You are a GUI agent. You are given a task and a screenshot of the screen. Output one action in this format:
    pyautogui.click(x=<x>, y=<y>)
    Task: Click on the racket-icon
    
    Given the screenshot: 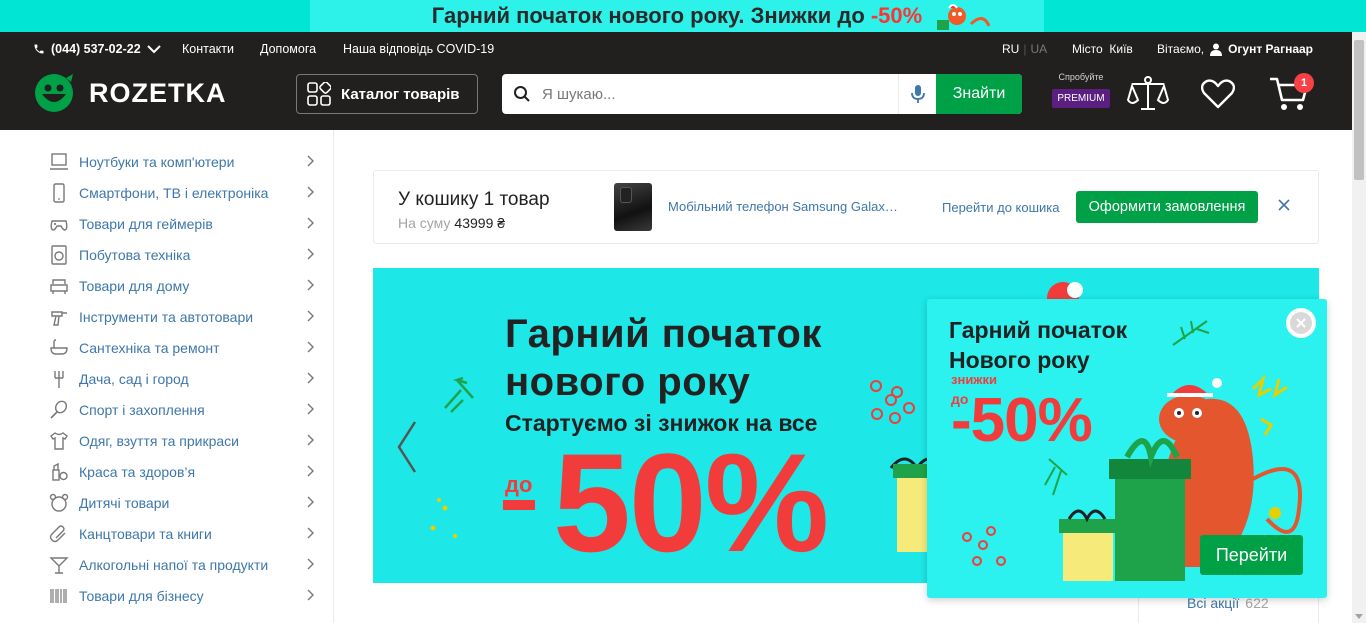 What is the action you would take?
    pyautogui.click(x=59, y=410)
    